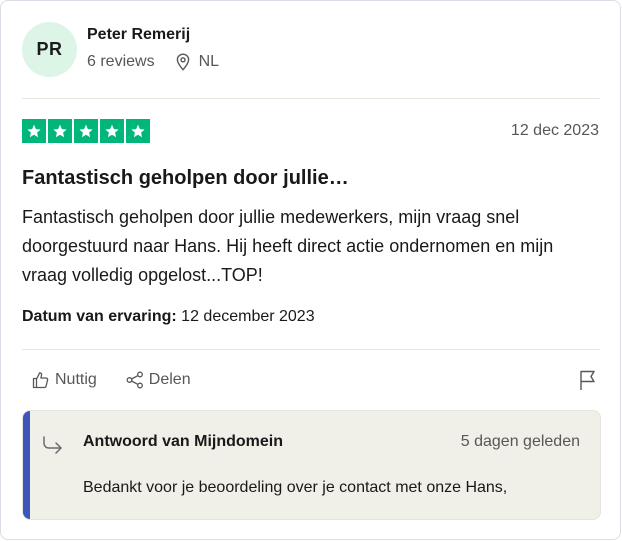 Image resolution: width=622 pixels, height=541 pixels. What do you see at coordinates (588, 380) in the screenshot?
I see `flag-icon` at bounding box center [588, 380].